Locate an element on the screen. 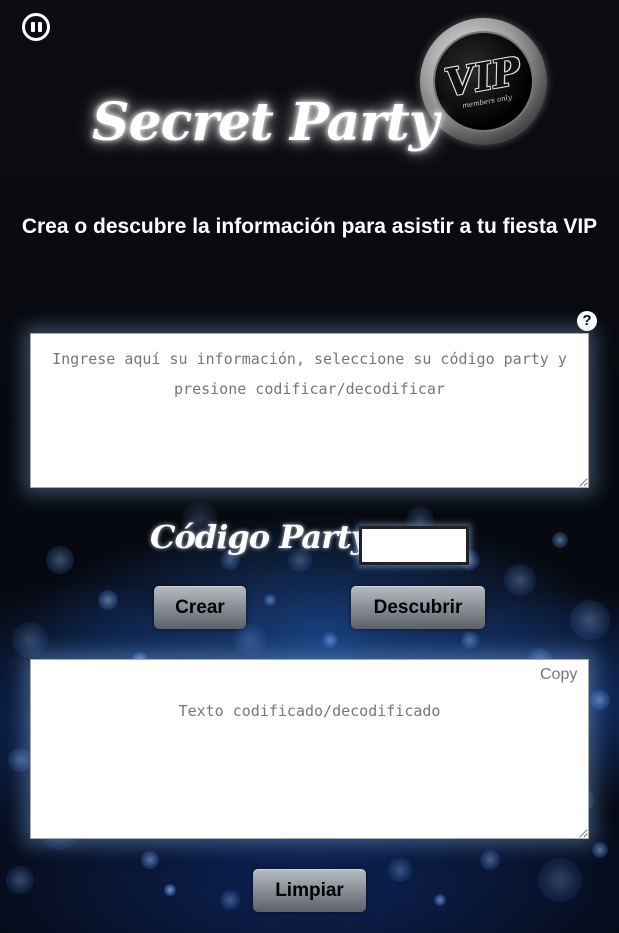 The width and height of the screenshot is (619, 933). descubrir-button: Descubrir is located at coordinates (418, 607).